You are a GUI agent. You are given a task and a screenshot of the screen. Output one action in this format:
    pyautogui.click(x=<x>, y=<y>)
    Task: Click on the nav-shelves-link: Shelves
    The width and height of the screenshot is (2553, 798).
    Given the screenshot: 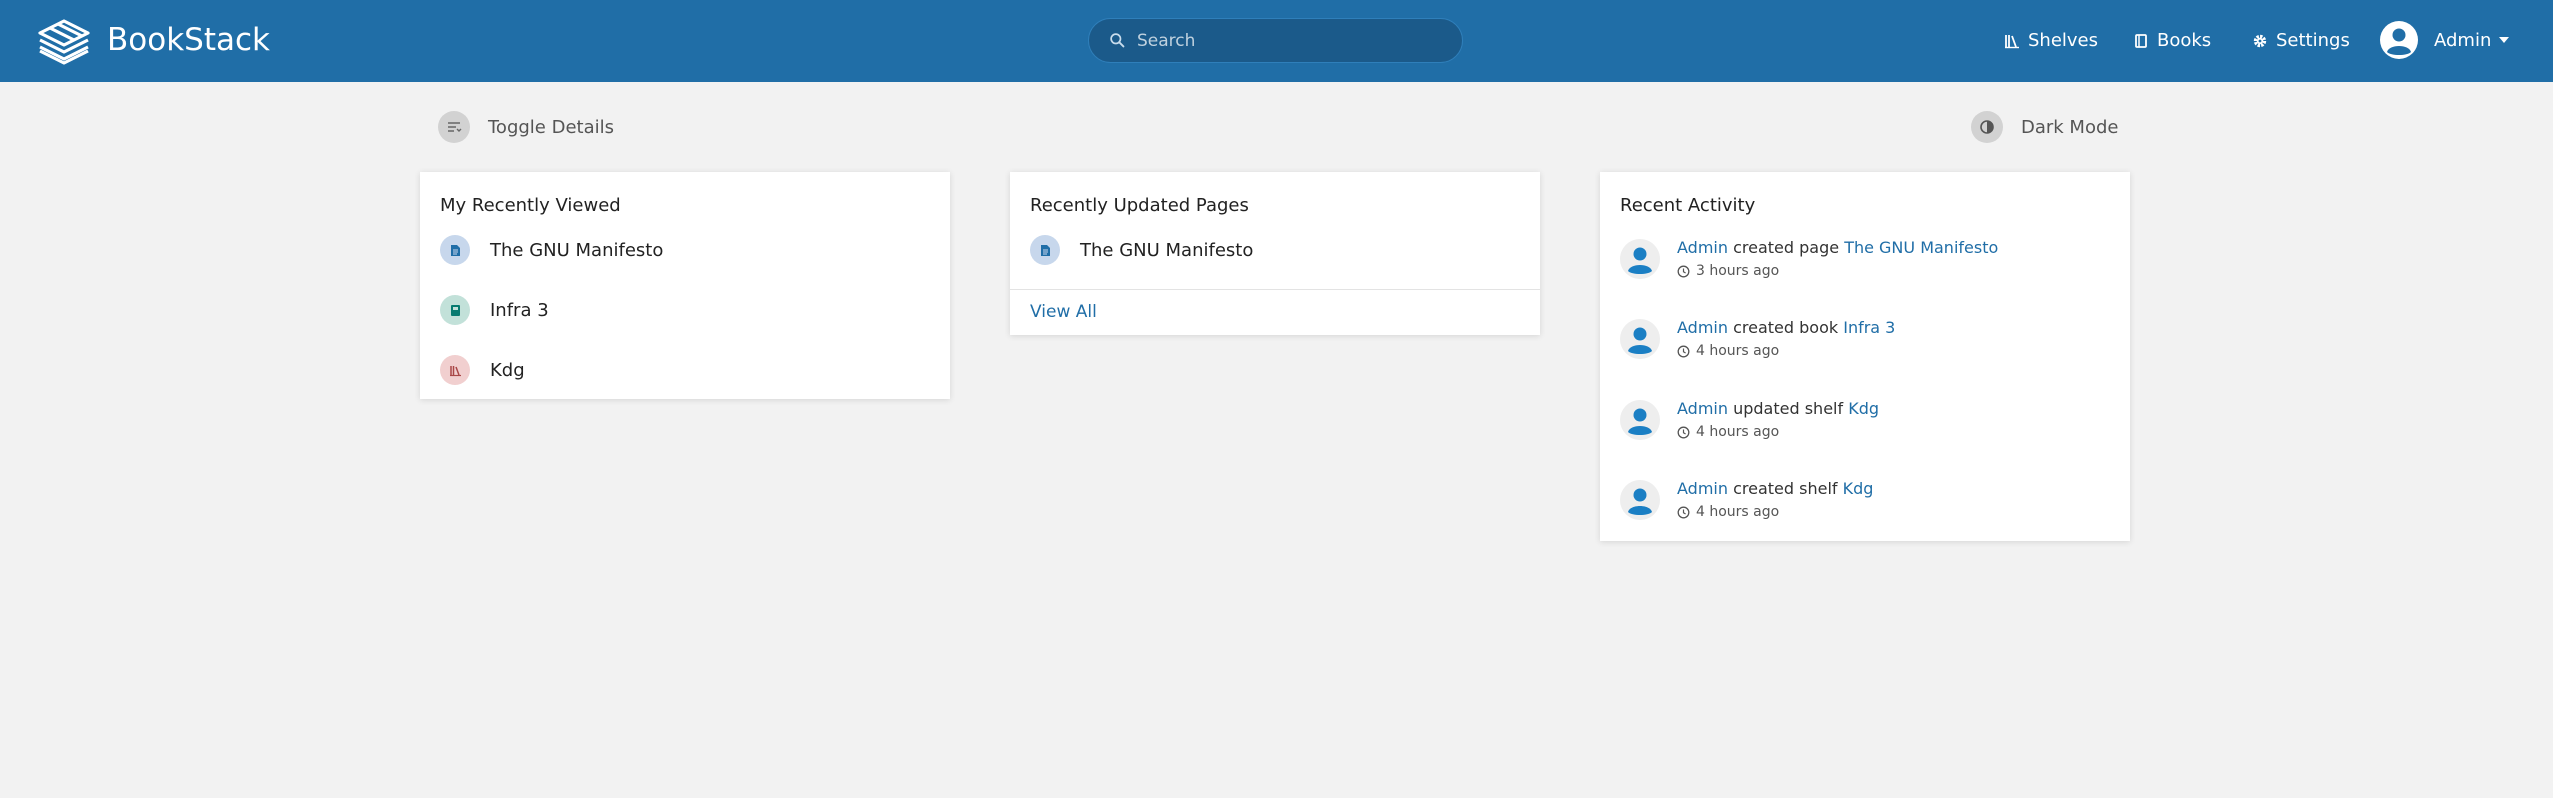 What is the action you would take?
    pyautogui.click(x=2051, y=41)
    